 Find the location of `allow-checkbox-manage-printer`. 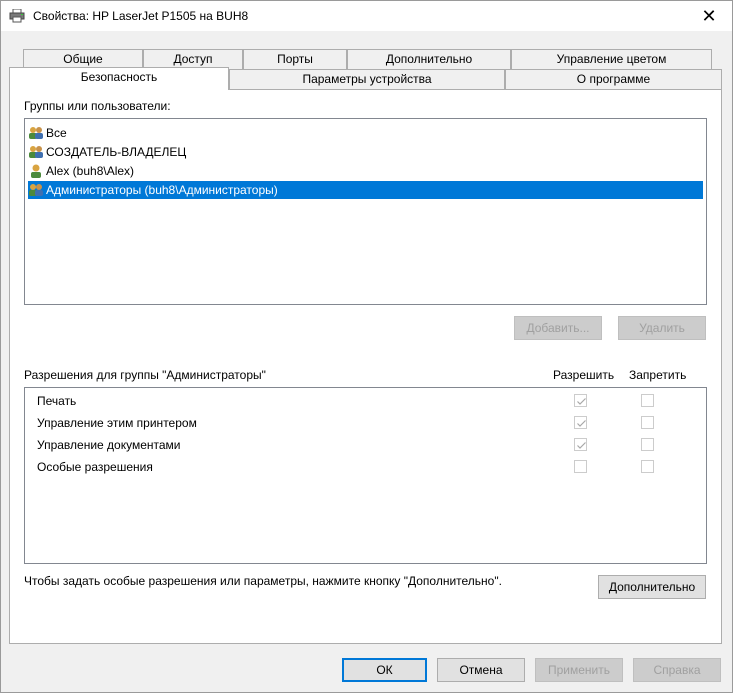

allow-checkbox-manage-printer is located at coordinates (580, 422).